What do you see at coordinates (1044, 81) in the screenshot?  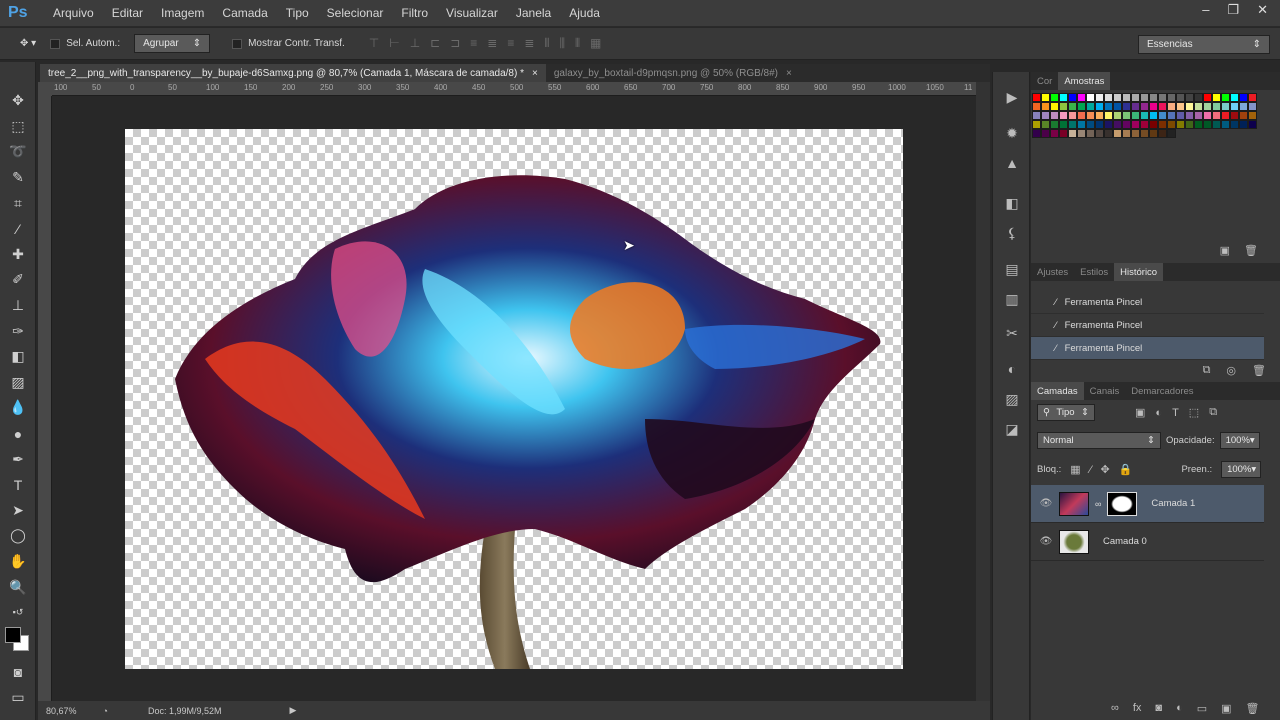 I see `tab-cor: Cor` at bounding box center [1044, 81].